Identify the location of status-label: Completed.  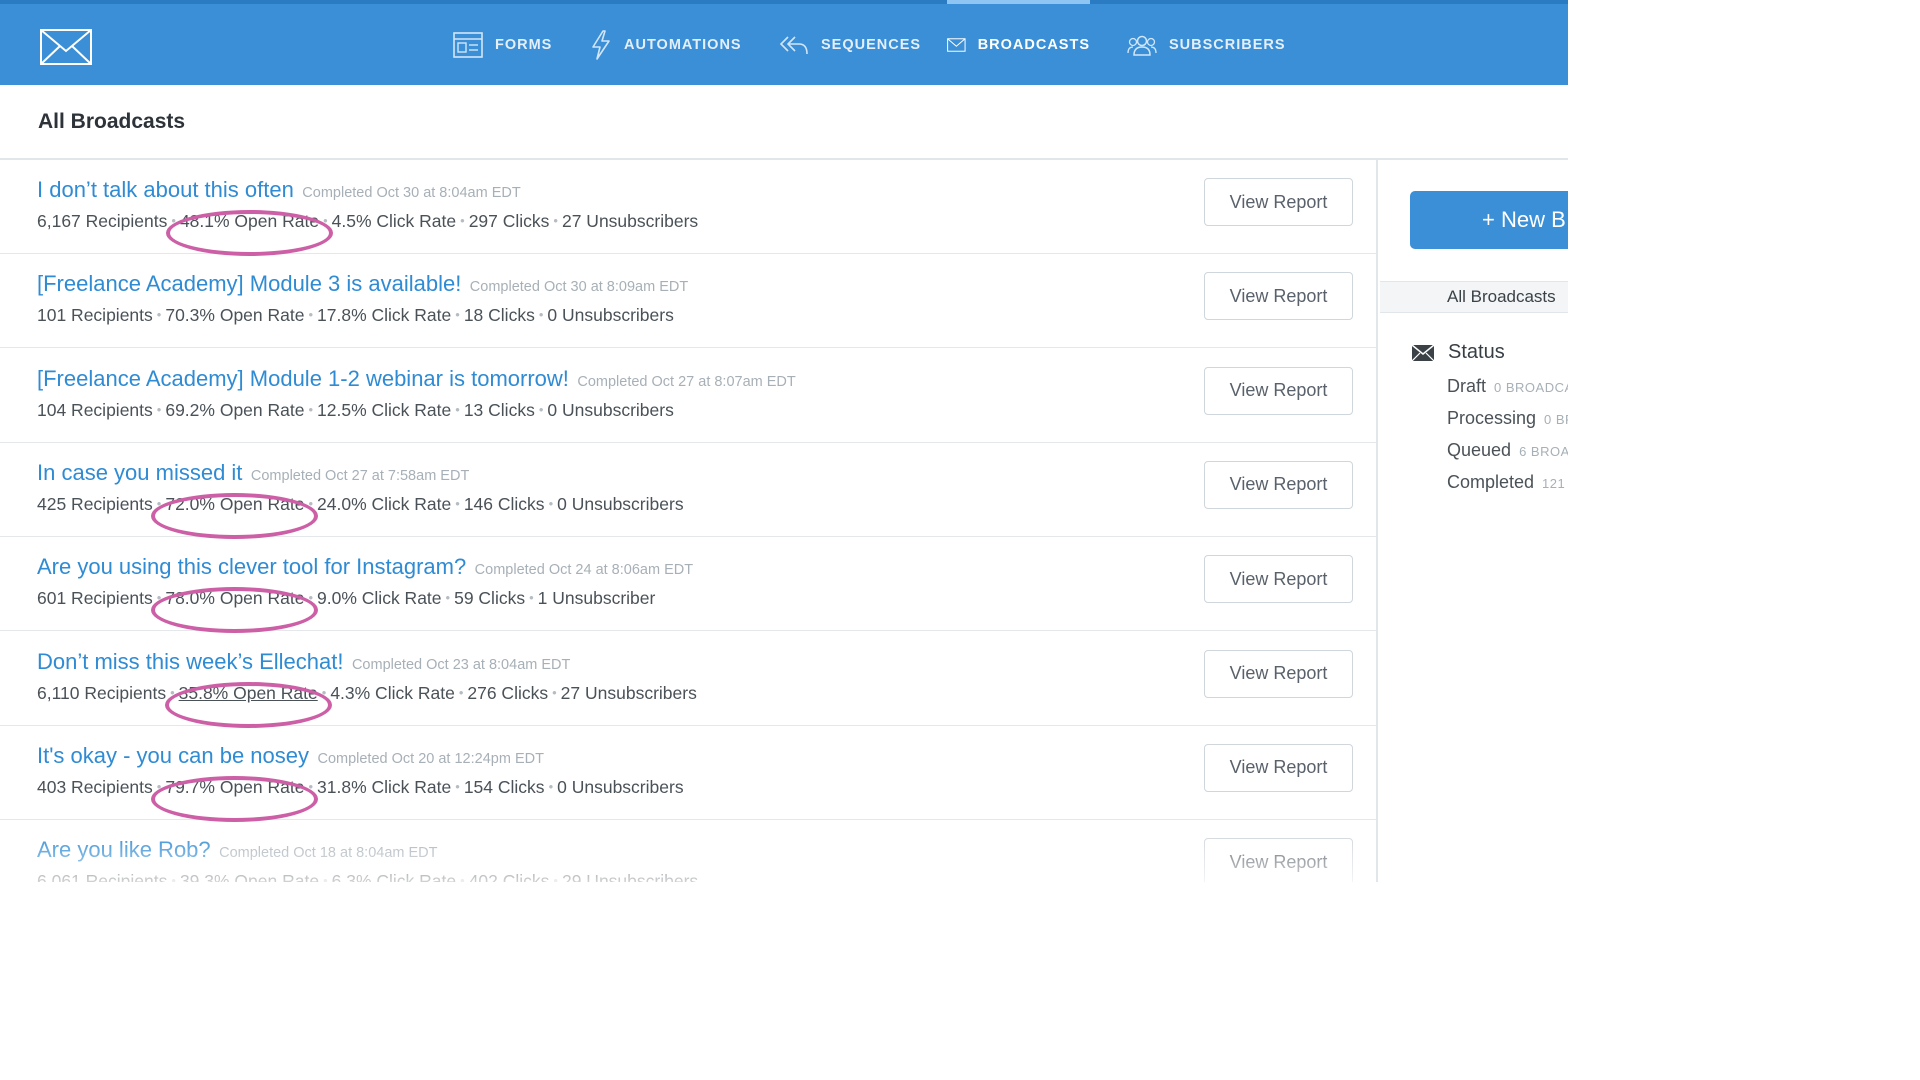
(1491, 482).